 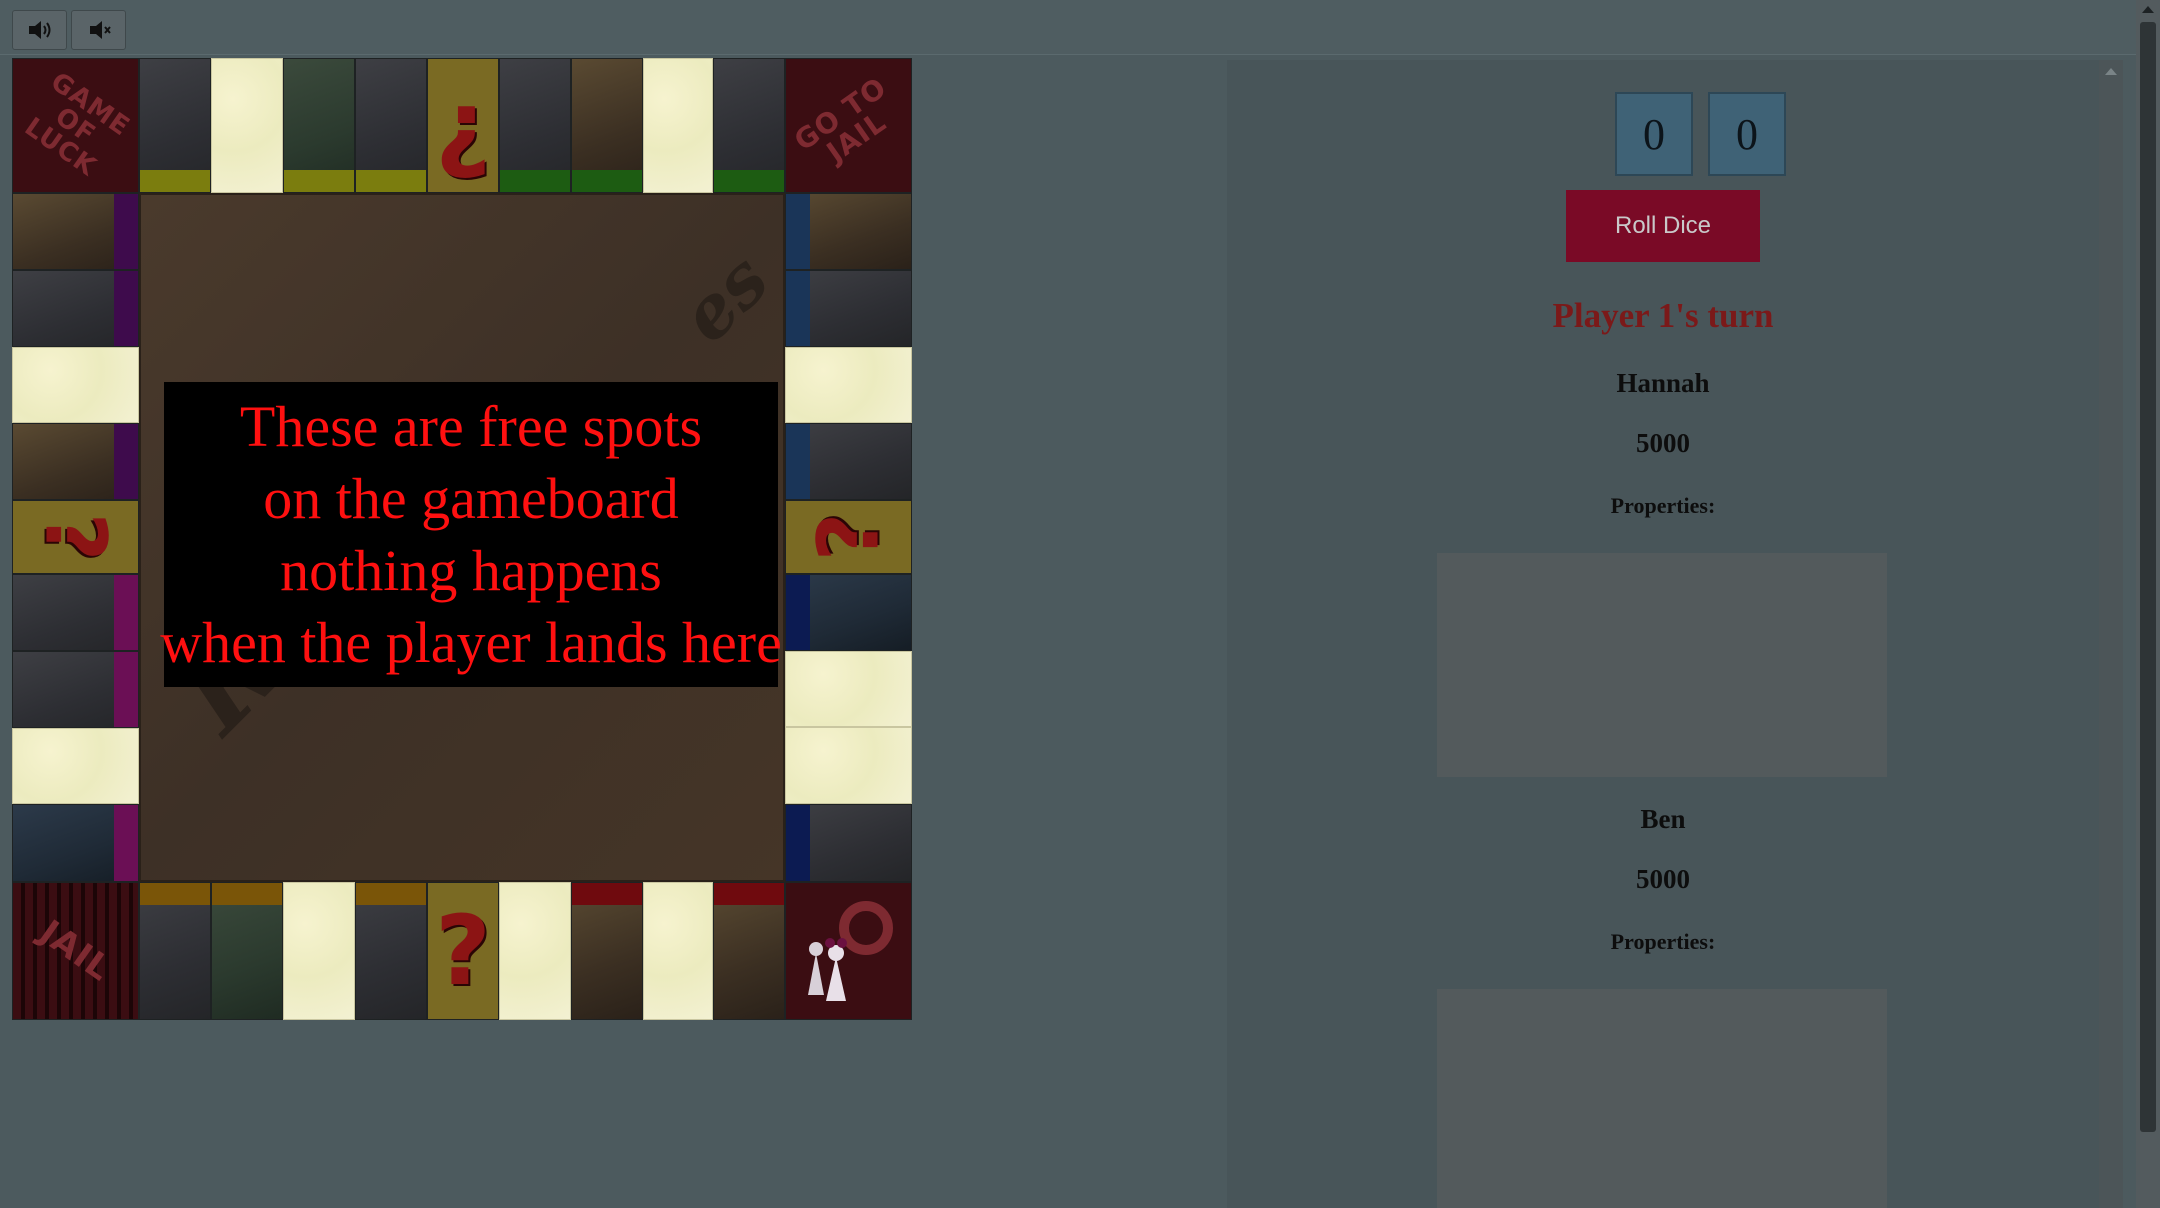 What do you see at coordinates (471, 642) in the screenshot?
I see `popup-line-4: when the player lands here` at bounding box center [471, 642].